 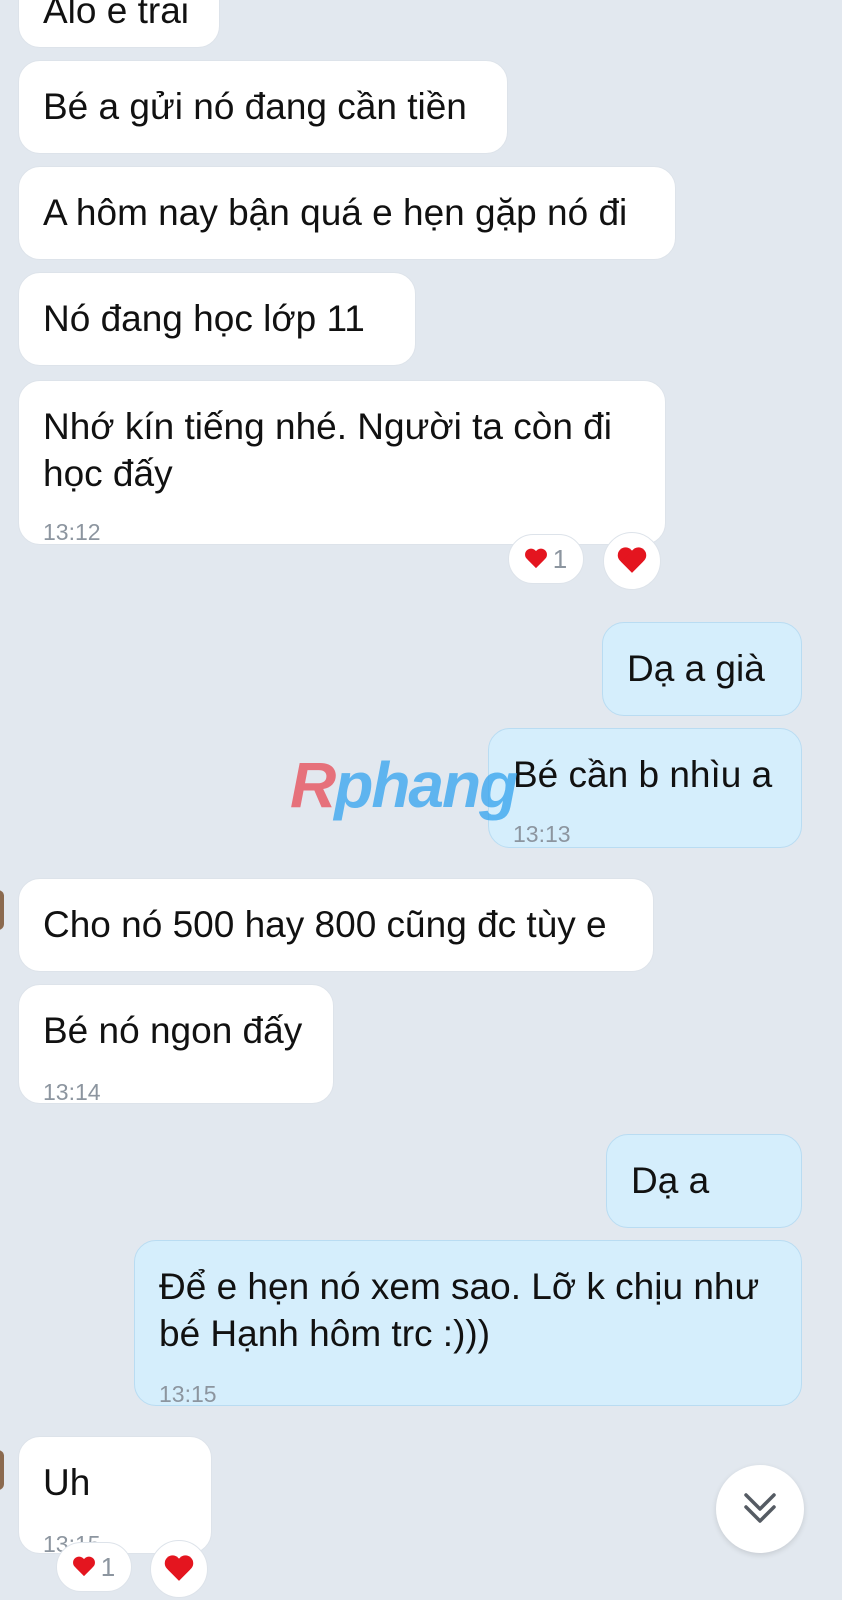 I want to click on message-text: A hôm nay bận quá e hẹn gặp nó đi, so click(x=335, y=212).